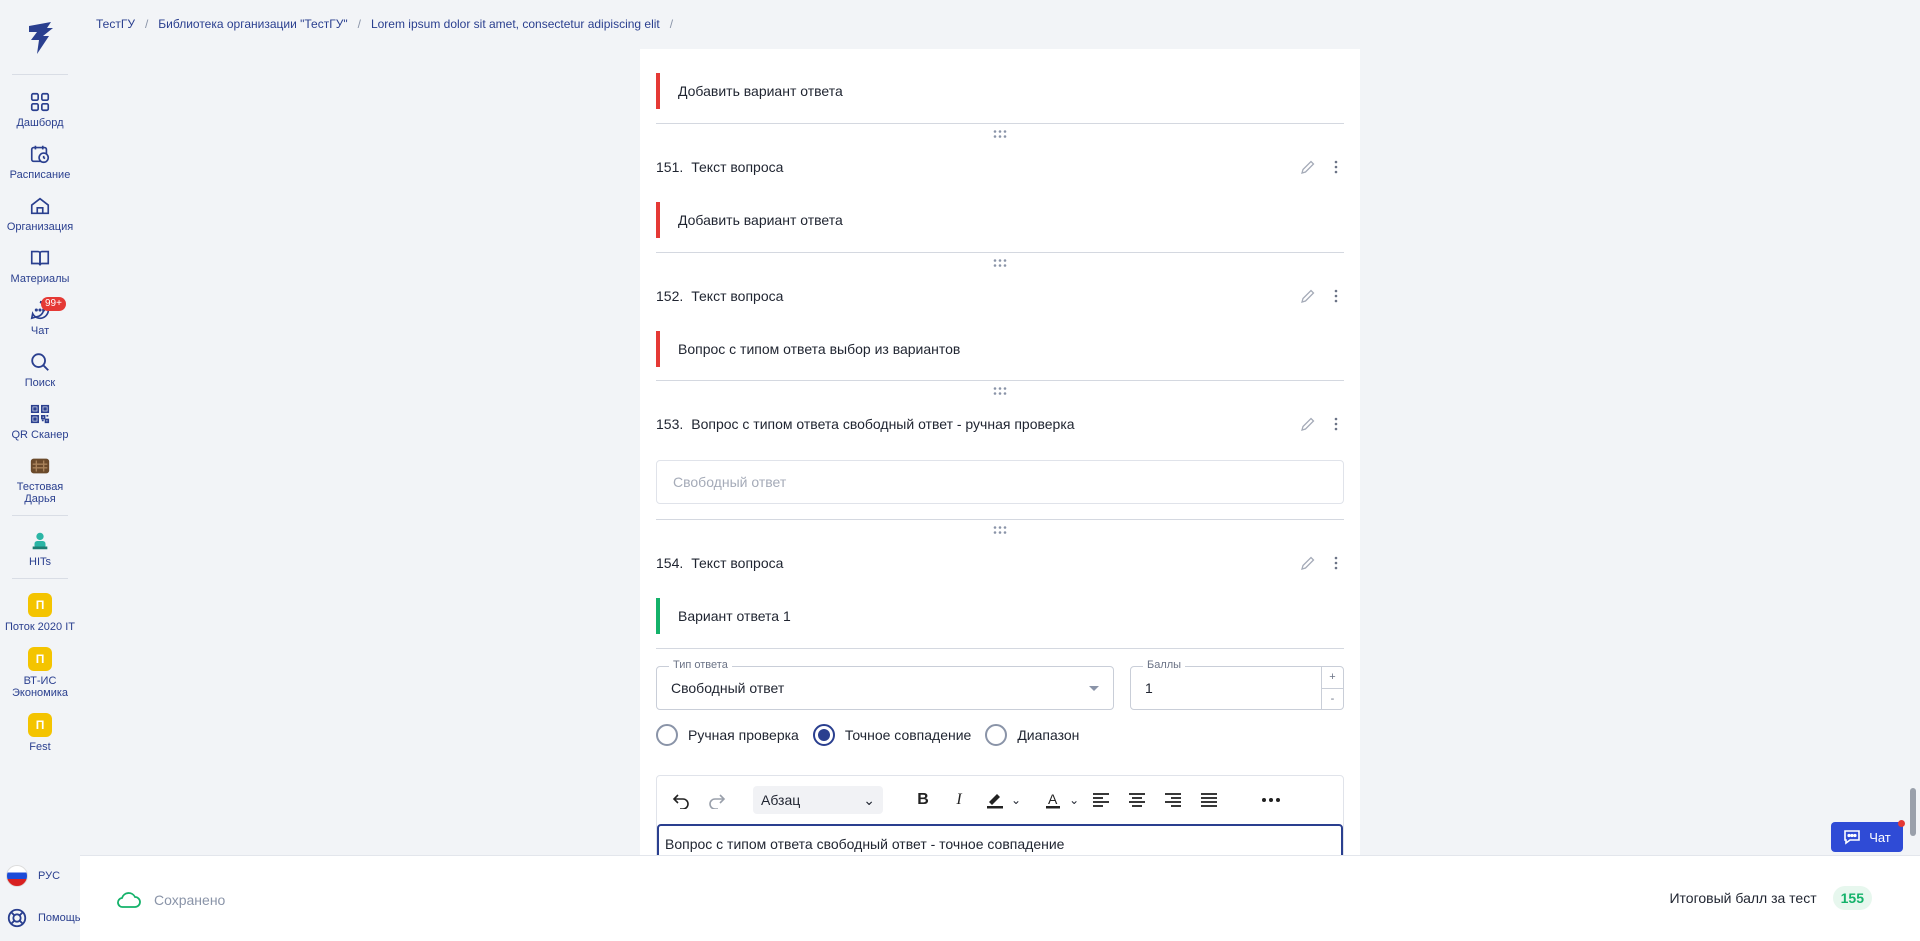 The width and height of the screenshot is (1920, 941). I want to click on sidebar-item-materials: Материалы, so click(40, 265).